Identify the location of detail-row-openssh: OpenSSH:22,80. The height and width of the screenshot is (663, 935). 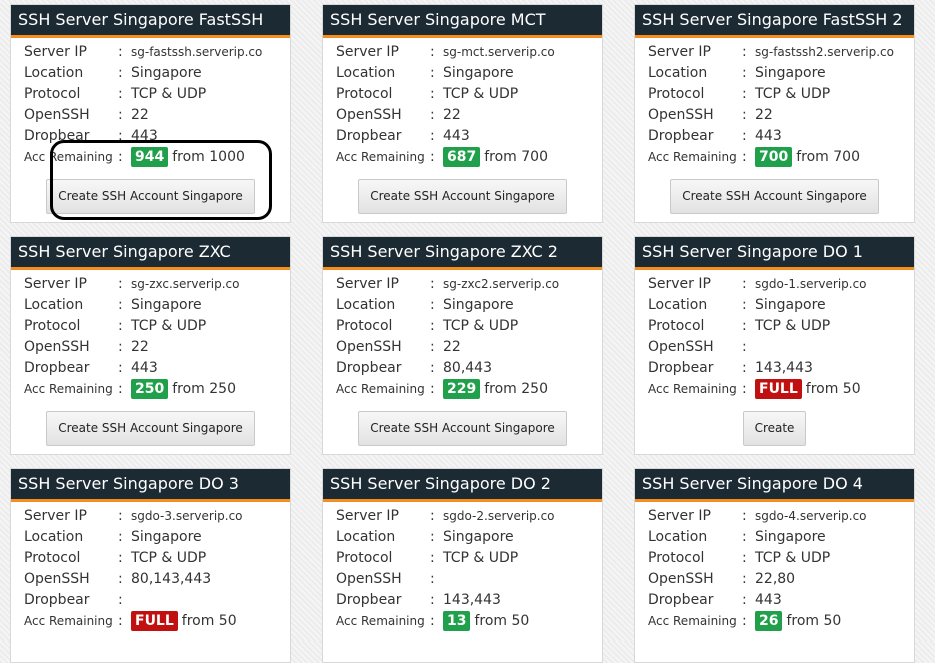
(781, 579).